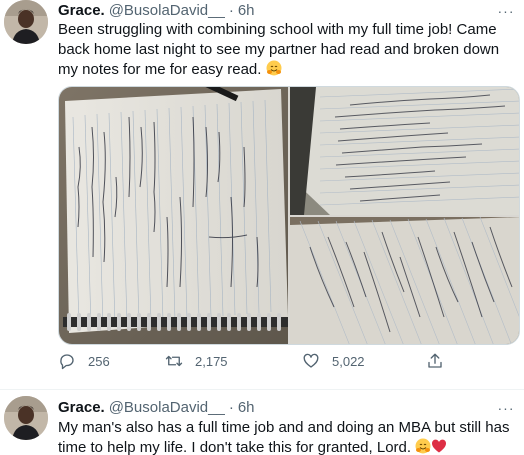 Image resolution: width=524 pixels, height=455 pixels. Describe the element at coordinates (348, 361) in the screenshot. I see `like-count: 5,022` at that location.